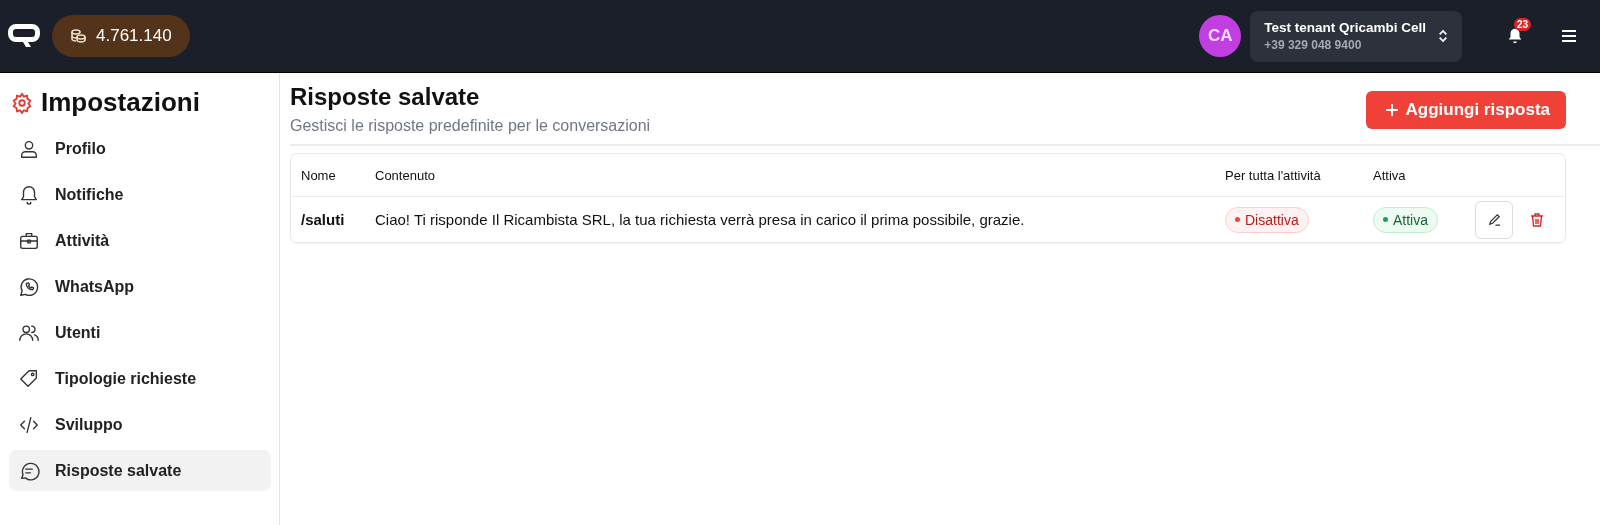  What do you see at coordinates (140, 424) in the screenshot?
I see `sidebar-item: Sviluppo` at bounding box center [140, 424].